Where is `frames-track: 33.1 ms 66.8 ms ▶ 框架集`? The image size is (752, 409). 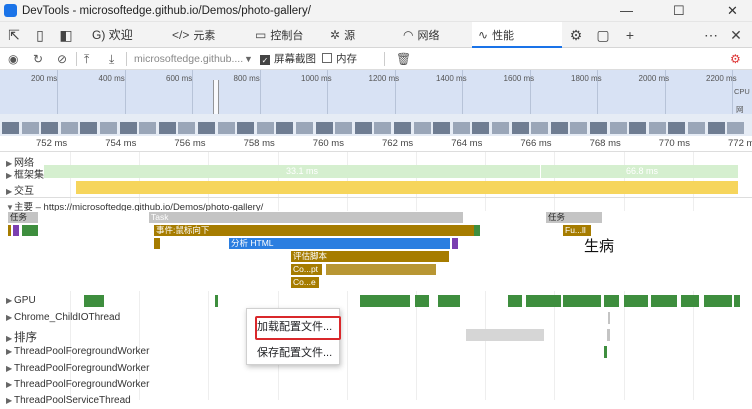 frames-track: 33.1 ms 66.8 ms ▶ 框架集 is located at coordinates (376, 172).